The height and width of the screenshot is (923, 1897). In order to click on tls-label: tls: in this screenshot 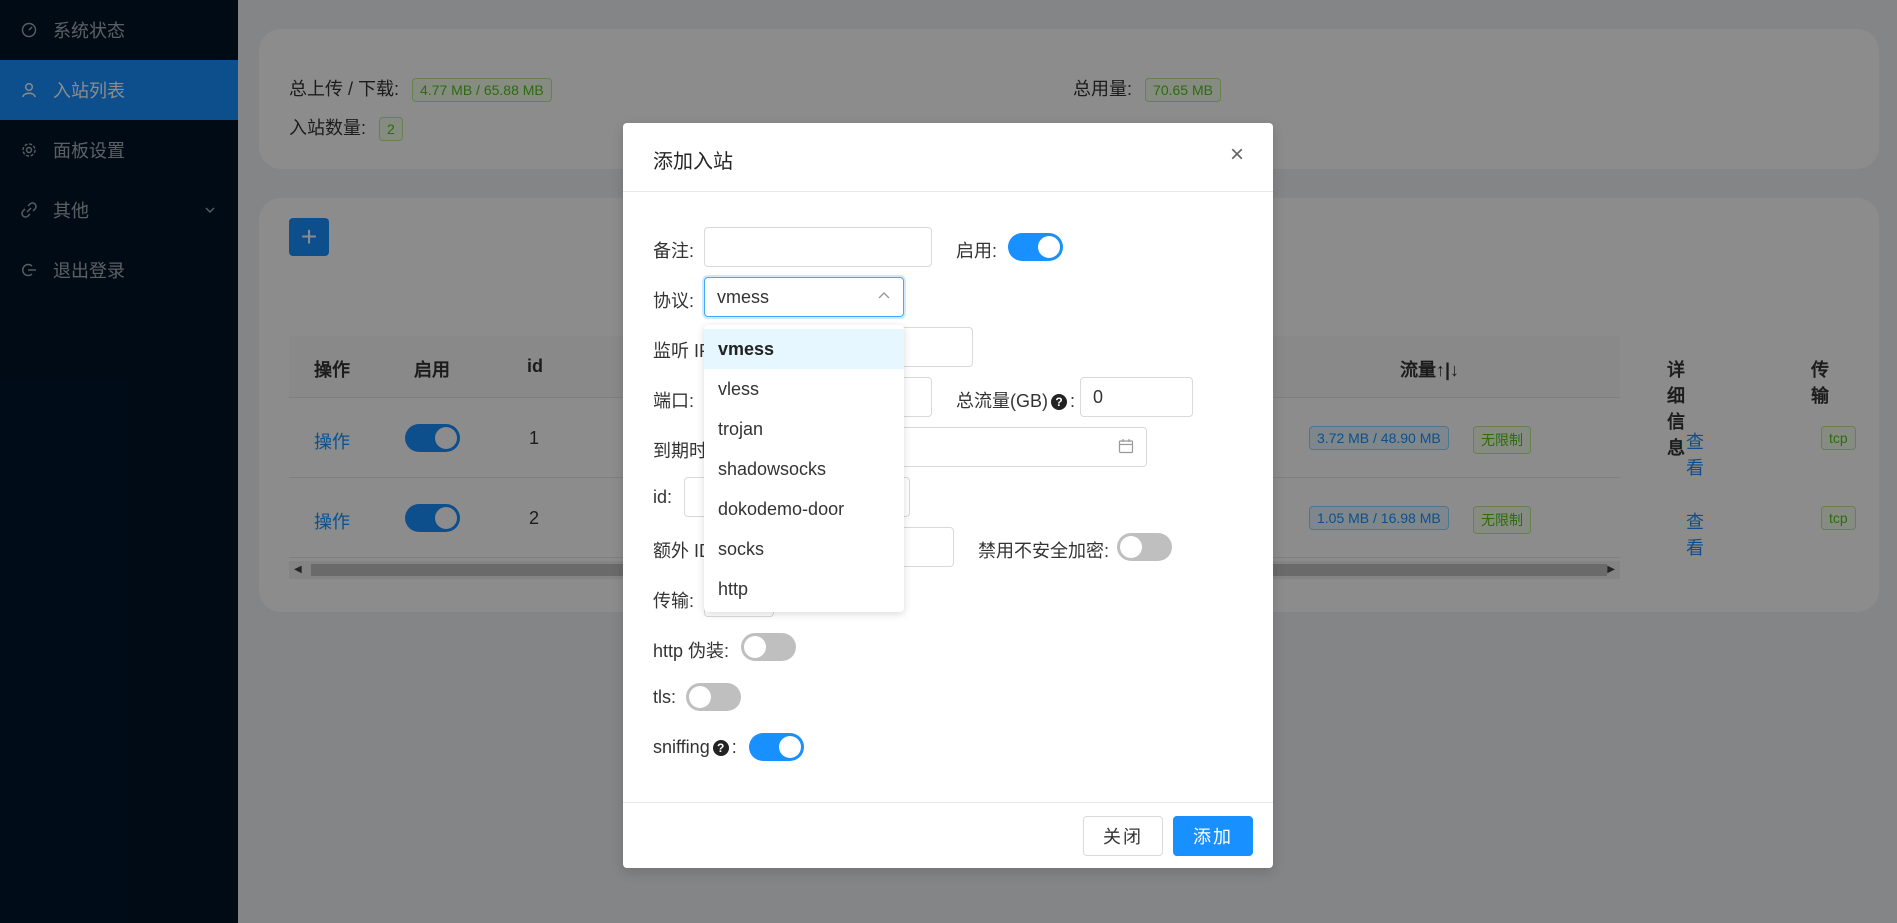, I will do `click(665, 697)`.